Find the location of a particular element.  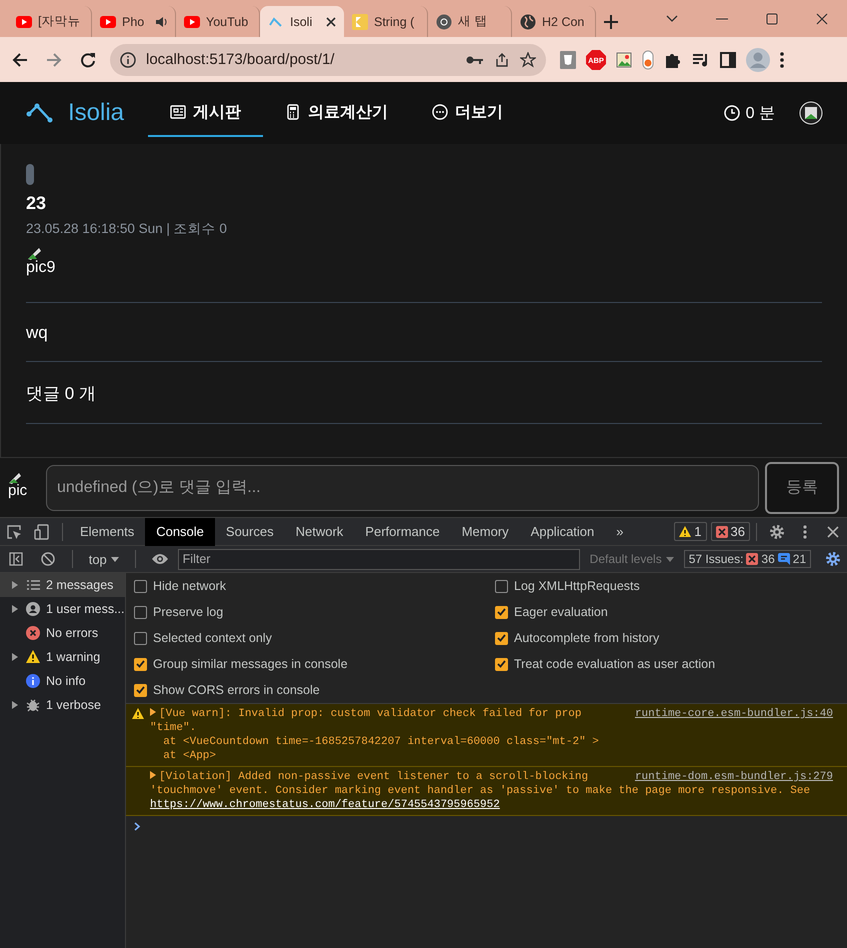

prompt-chevron-icon is located at coordinates (137, 826).